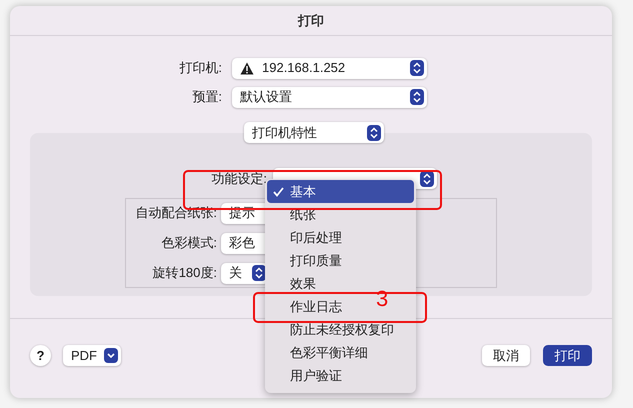 The height and width of the screenshot is (408, 633). What do you see at coordinates (506, 355) in the screenshot?
I see `cancel-button: 取消` at bounding box center [506, 355].